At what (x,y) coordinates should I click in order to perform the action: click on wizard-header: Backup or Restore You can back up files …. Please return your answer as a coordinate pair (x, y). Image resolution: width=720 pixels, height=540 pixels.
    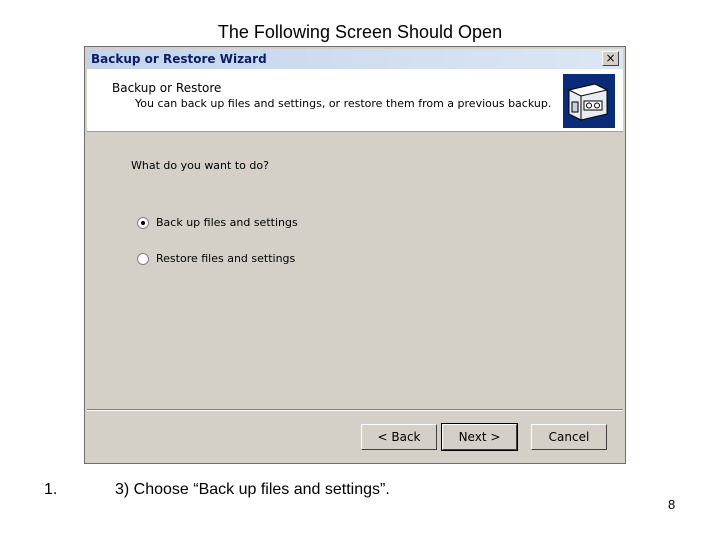
    Looking at the image, I should click on (355, 100).